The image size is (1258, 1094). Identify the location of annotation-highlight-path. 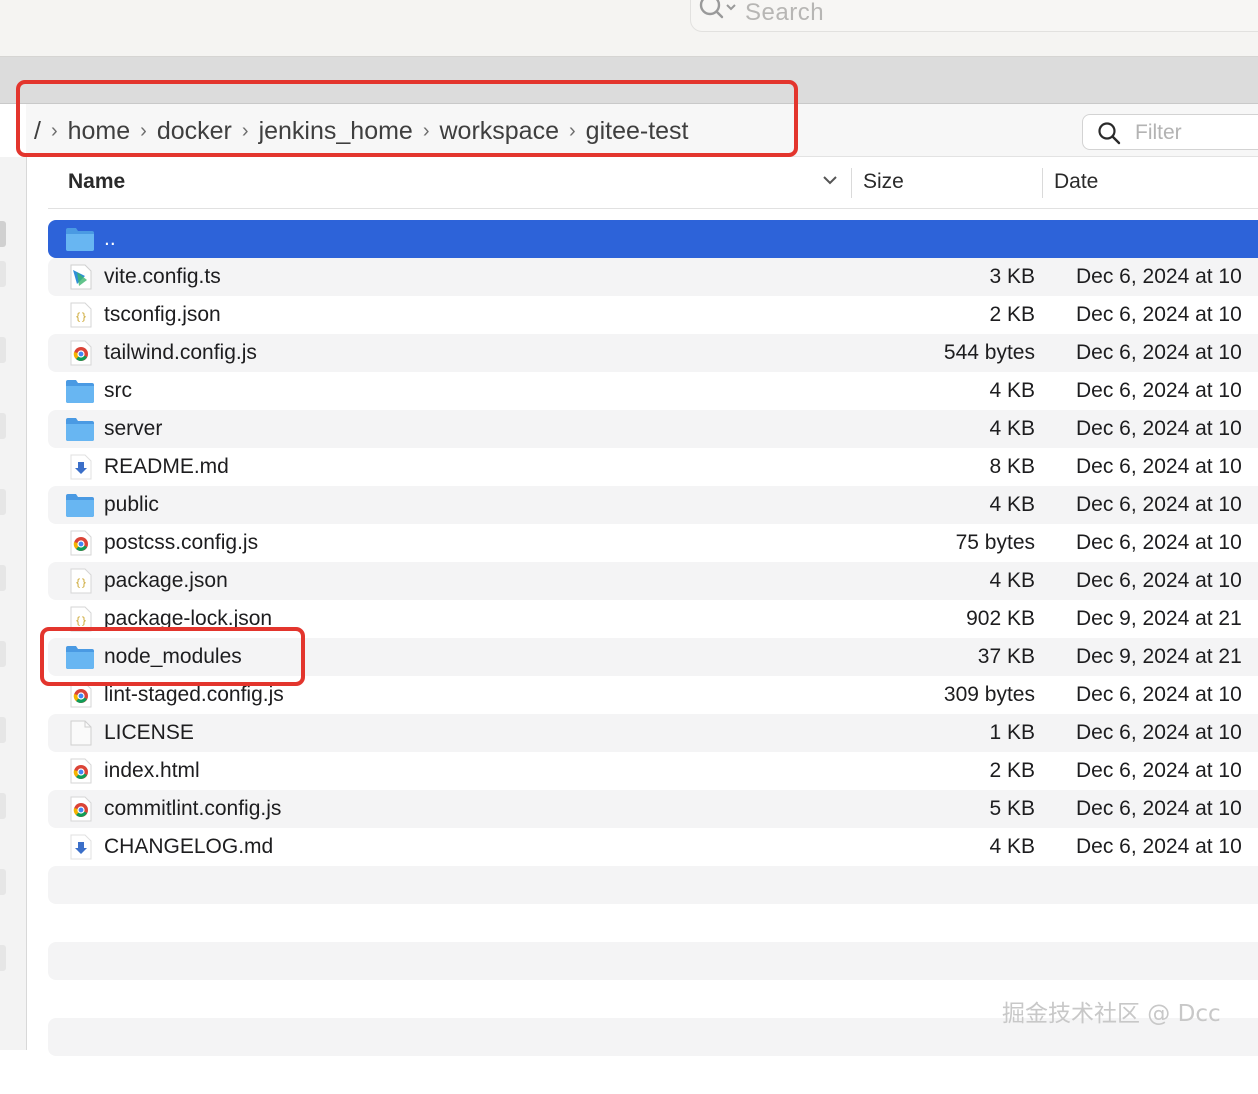
(407, 118).